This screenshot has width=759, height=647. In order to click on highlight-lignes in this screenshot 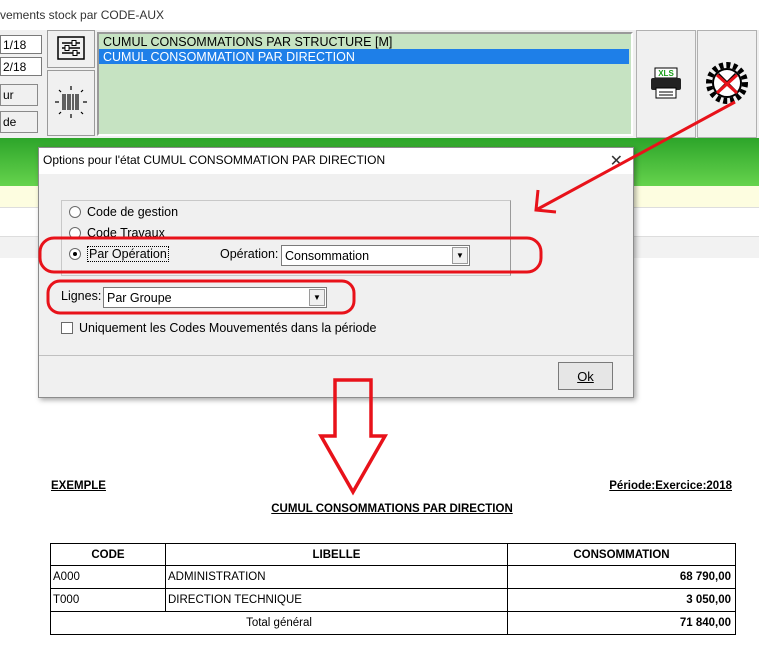, I will do `click(201, 297)`.